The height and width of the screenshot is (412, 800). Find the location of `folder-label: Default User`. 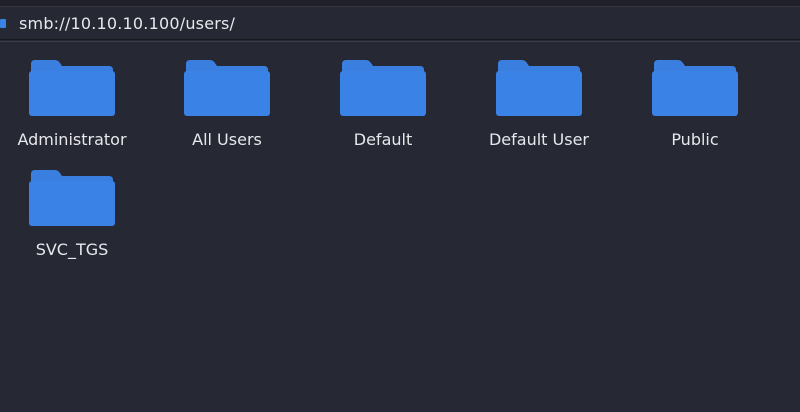

folder-label: Default User is located at coordinates (538, 139).